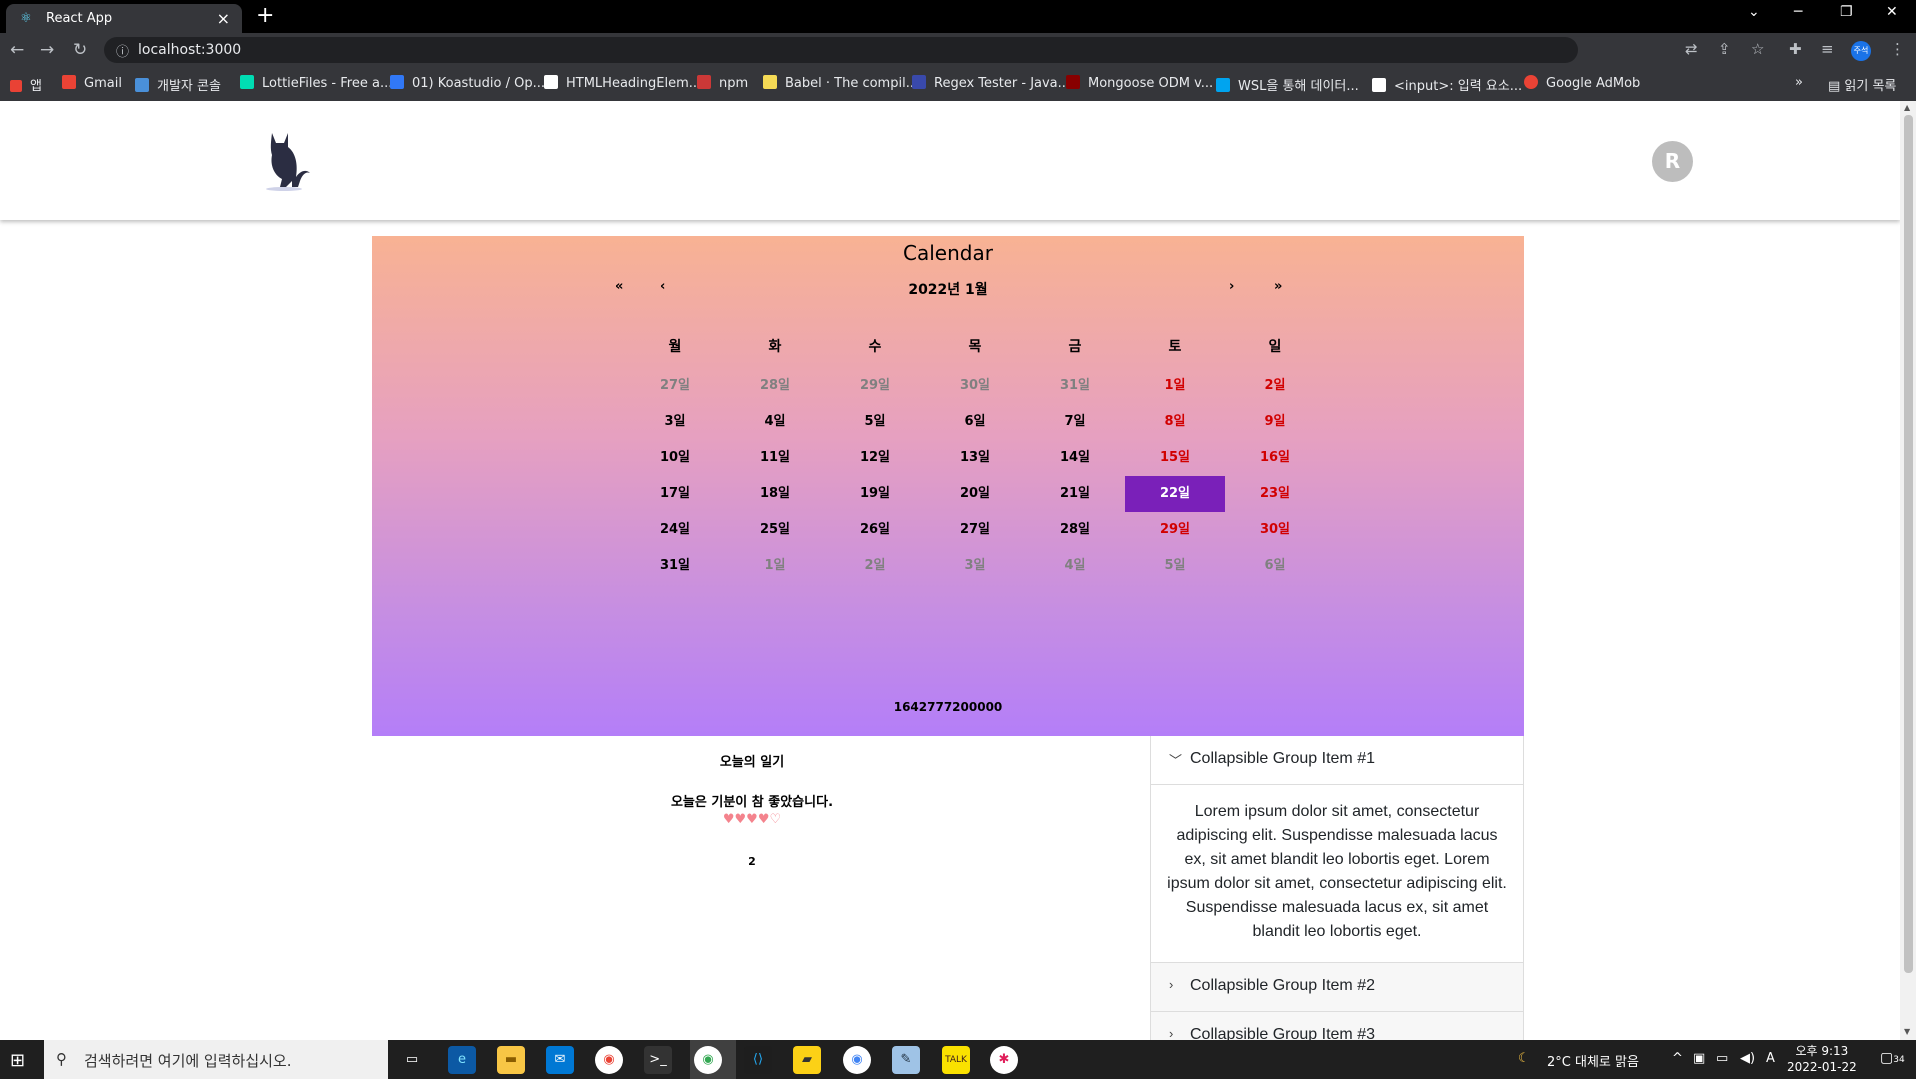 Image resolution: width=1916 pixels, height=1079 pixels. What do you see at coordinates (265, 15) in the screenshot?
I see `new-tab-button: +` at bounding box center [265, 15].